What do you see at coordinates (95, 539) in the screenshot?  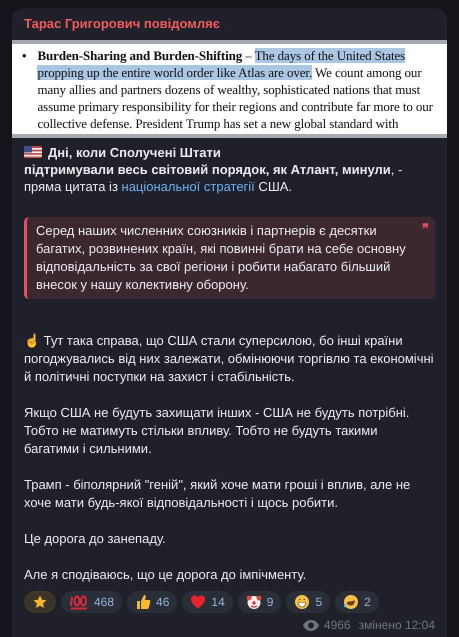 I see `message-paragraph: Це дорога до занепаду.` at bounding box center [95, 539].